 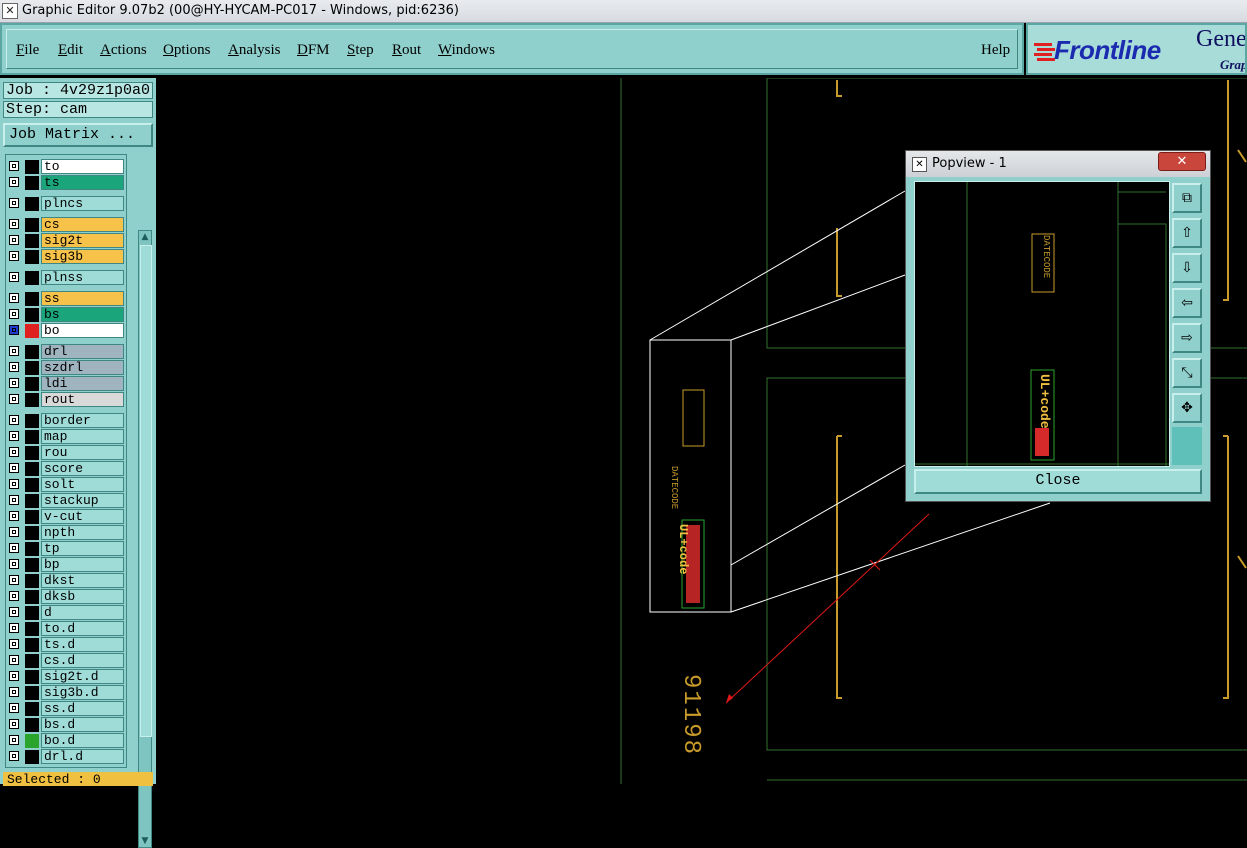 I want to click on pan-up-button: ⇧, so click(x=1187, y=233).